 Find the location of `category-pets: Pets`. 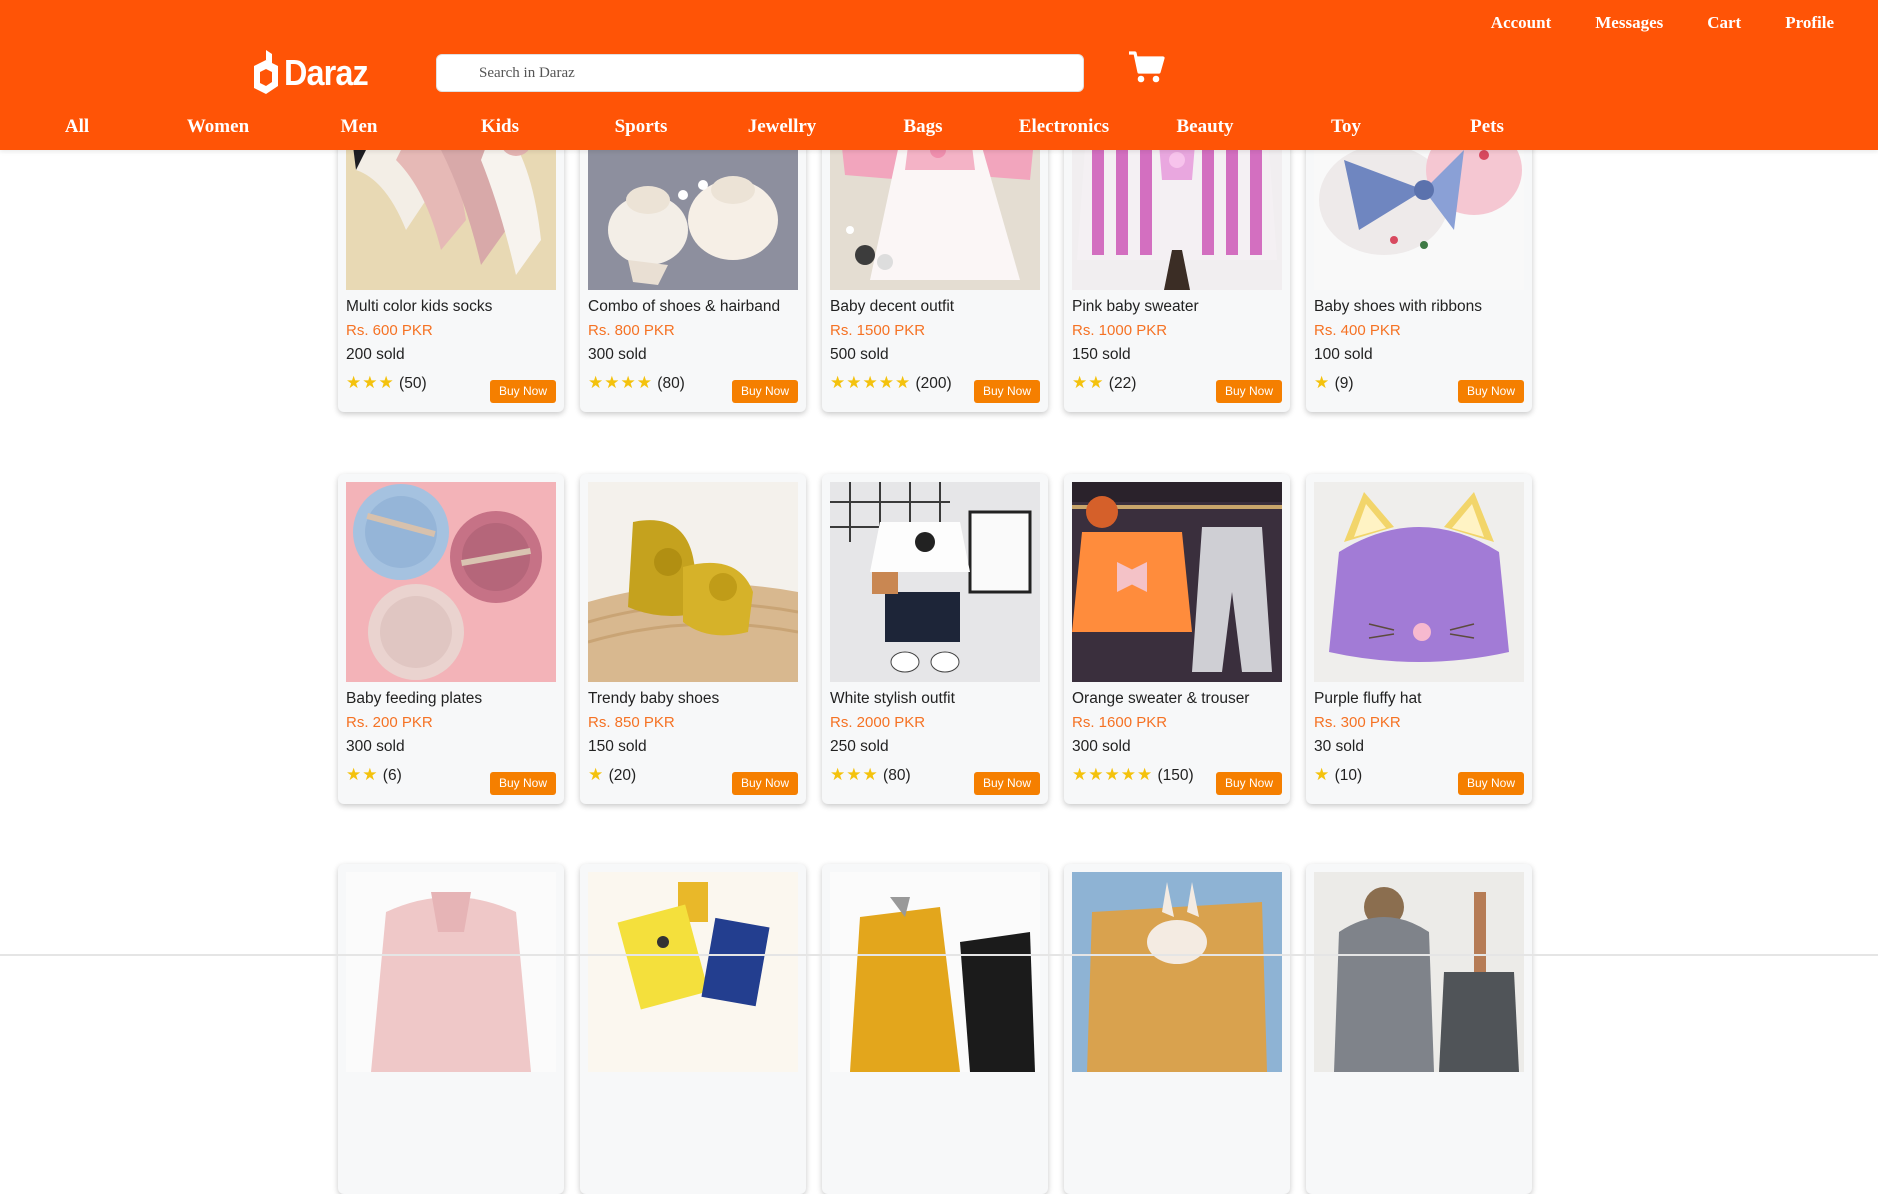

category-pets: Pets is located at coordinates (1487, 127).